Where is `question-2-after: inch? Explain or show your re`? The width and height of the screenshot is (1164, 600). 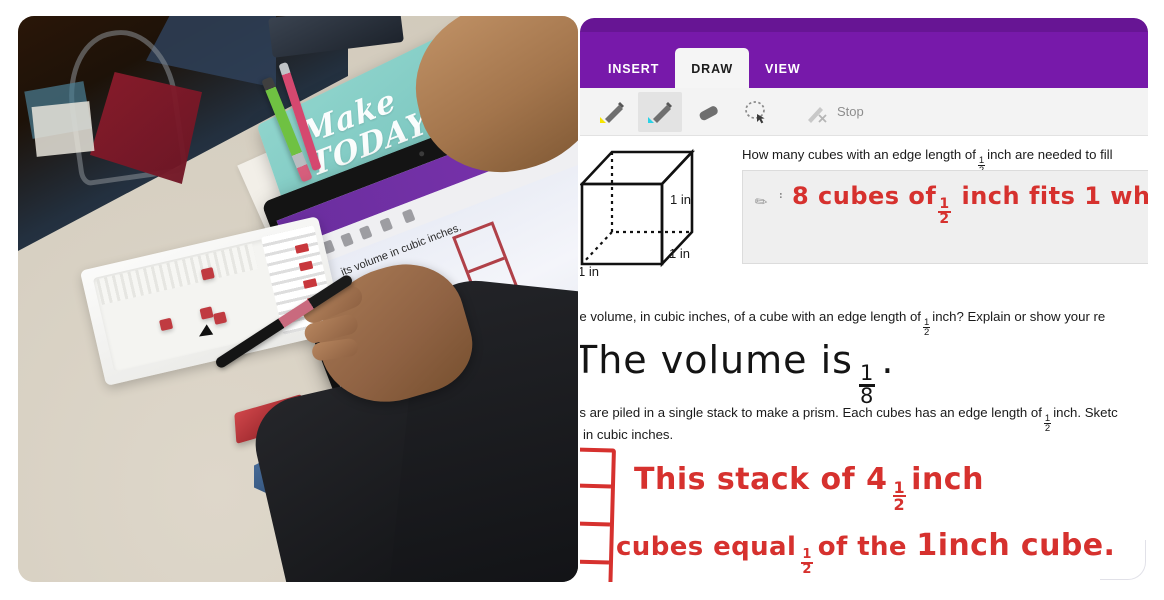
question-2-after: inch? Explain or show your re is located at coordinates (1019, 316).